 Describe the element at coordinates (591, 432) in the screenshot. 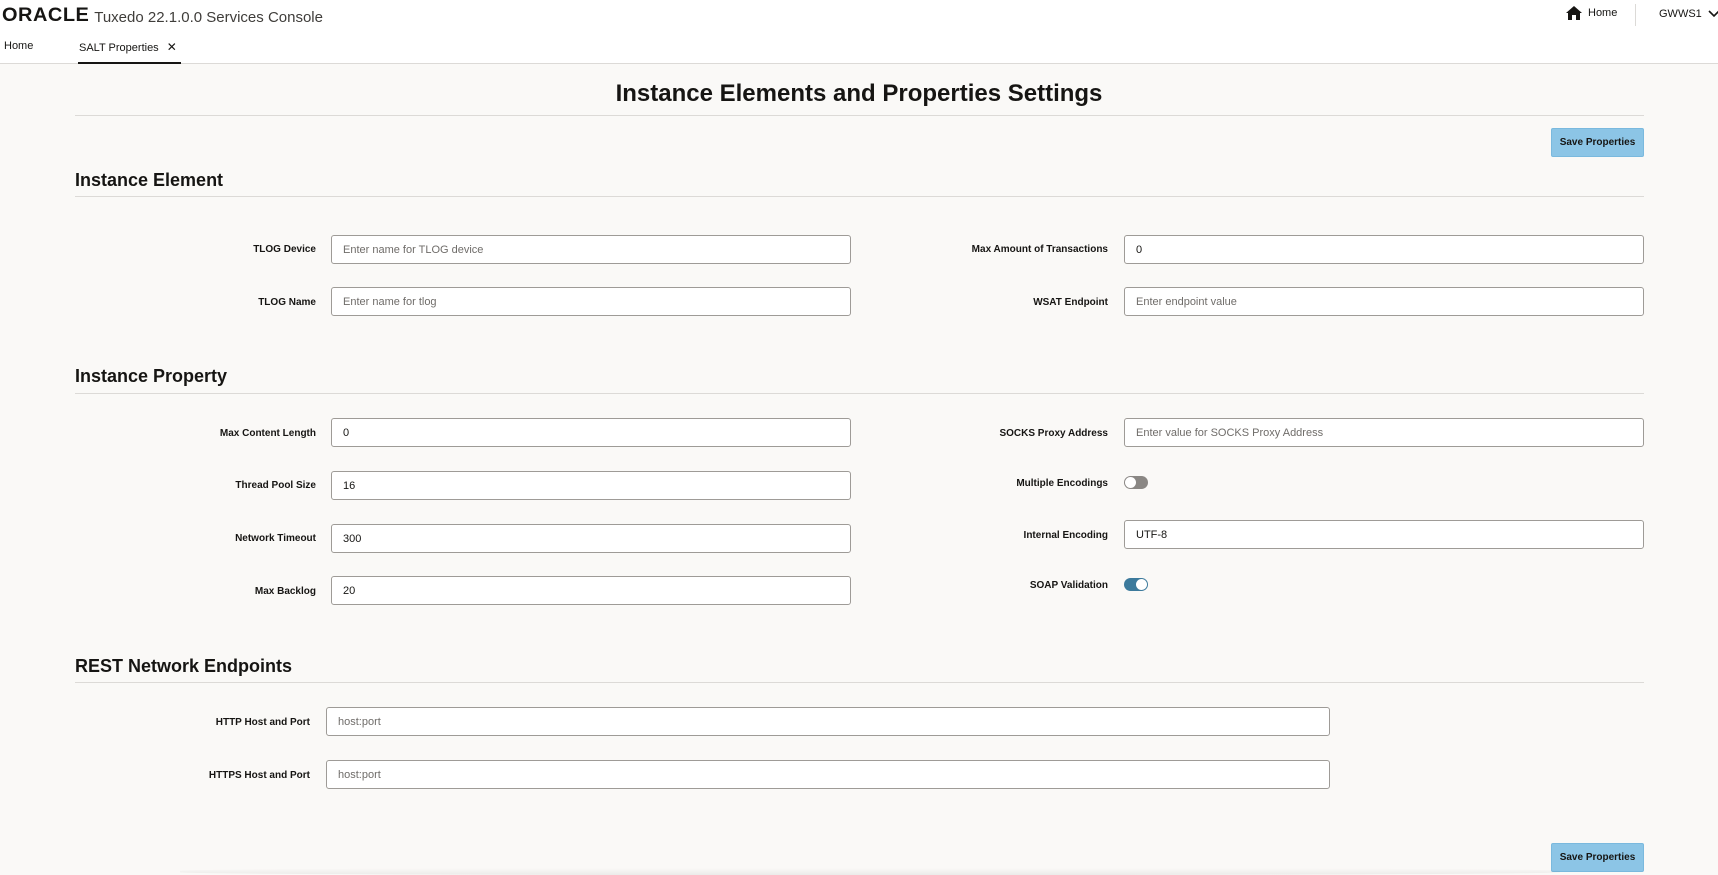

I see `max-content-length-input` at that location.